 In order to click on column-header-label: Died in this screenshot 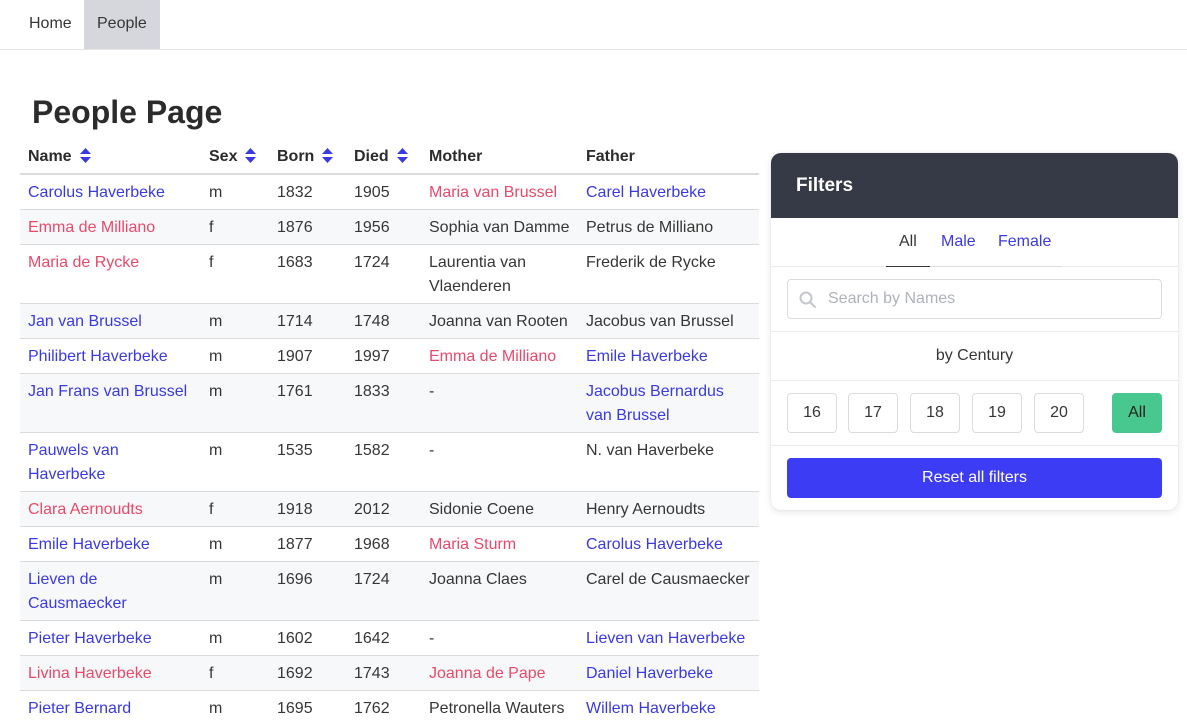, I will do `click(371, 156)`.